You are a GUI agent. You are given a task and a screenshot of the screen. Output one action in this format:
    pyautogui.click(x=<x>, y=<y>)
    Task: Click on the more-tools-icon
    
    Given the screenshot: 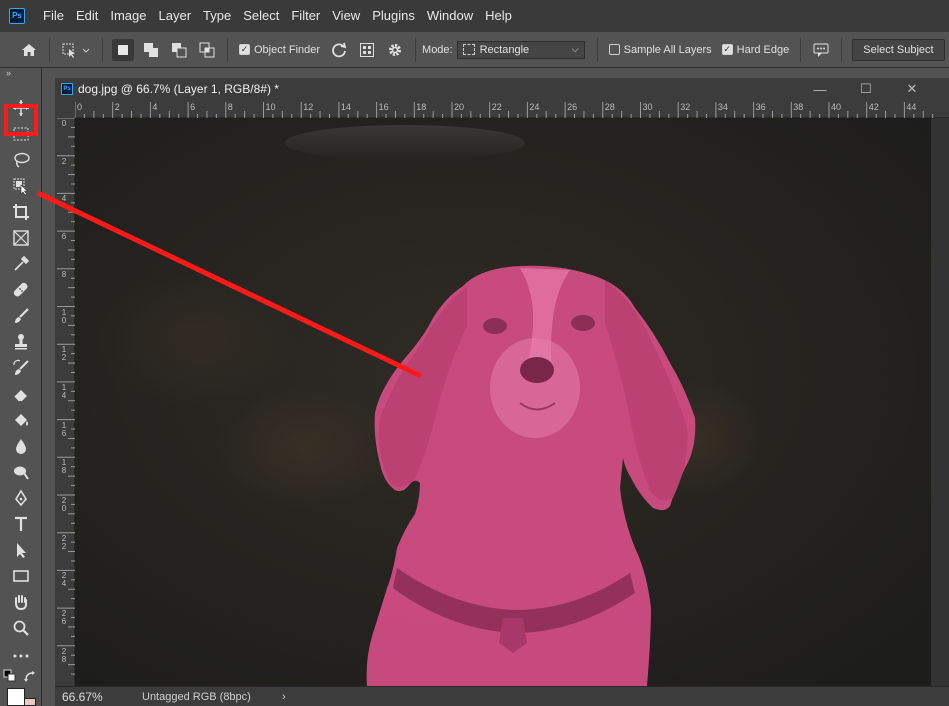 What is the action you would take?
    pyautogui.click(x=21, y=656)
    